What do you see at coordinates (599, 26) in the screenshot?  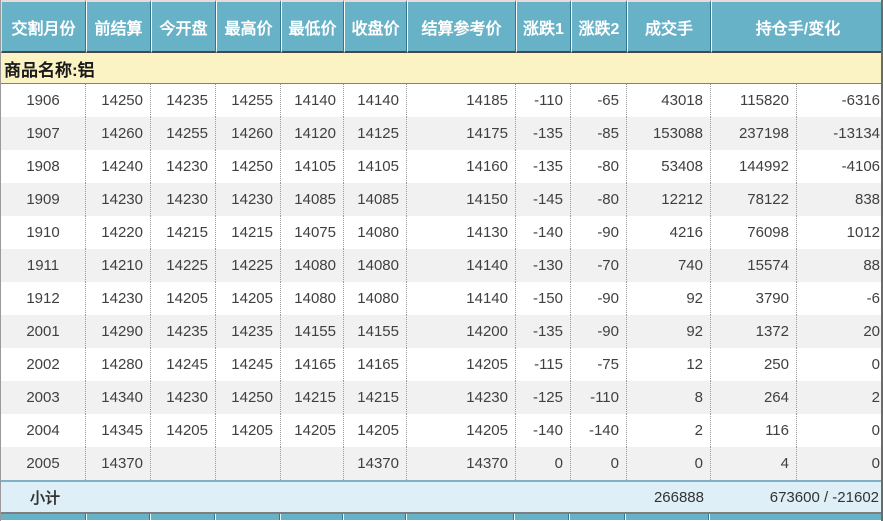 I see `col-header-change2: 涨跌2` at bounding box center [599, 26].